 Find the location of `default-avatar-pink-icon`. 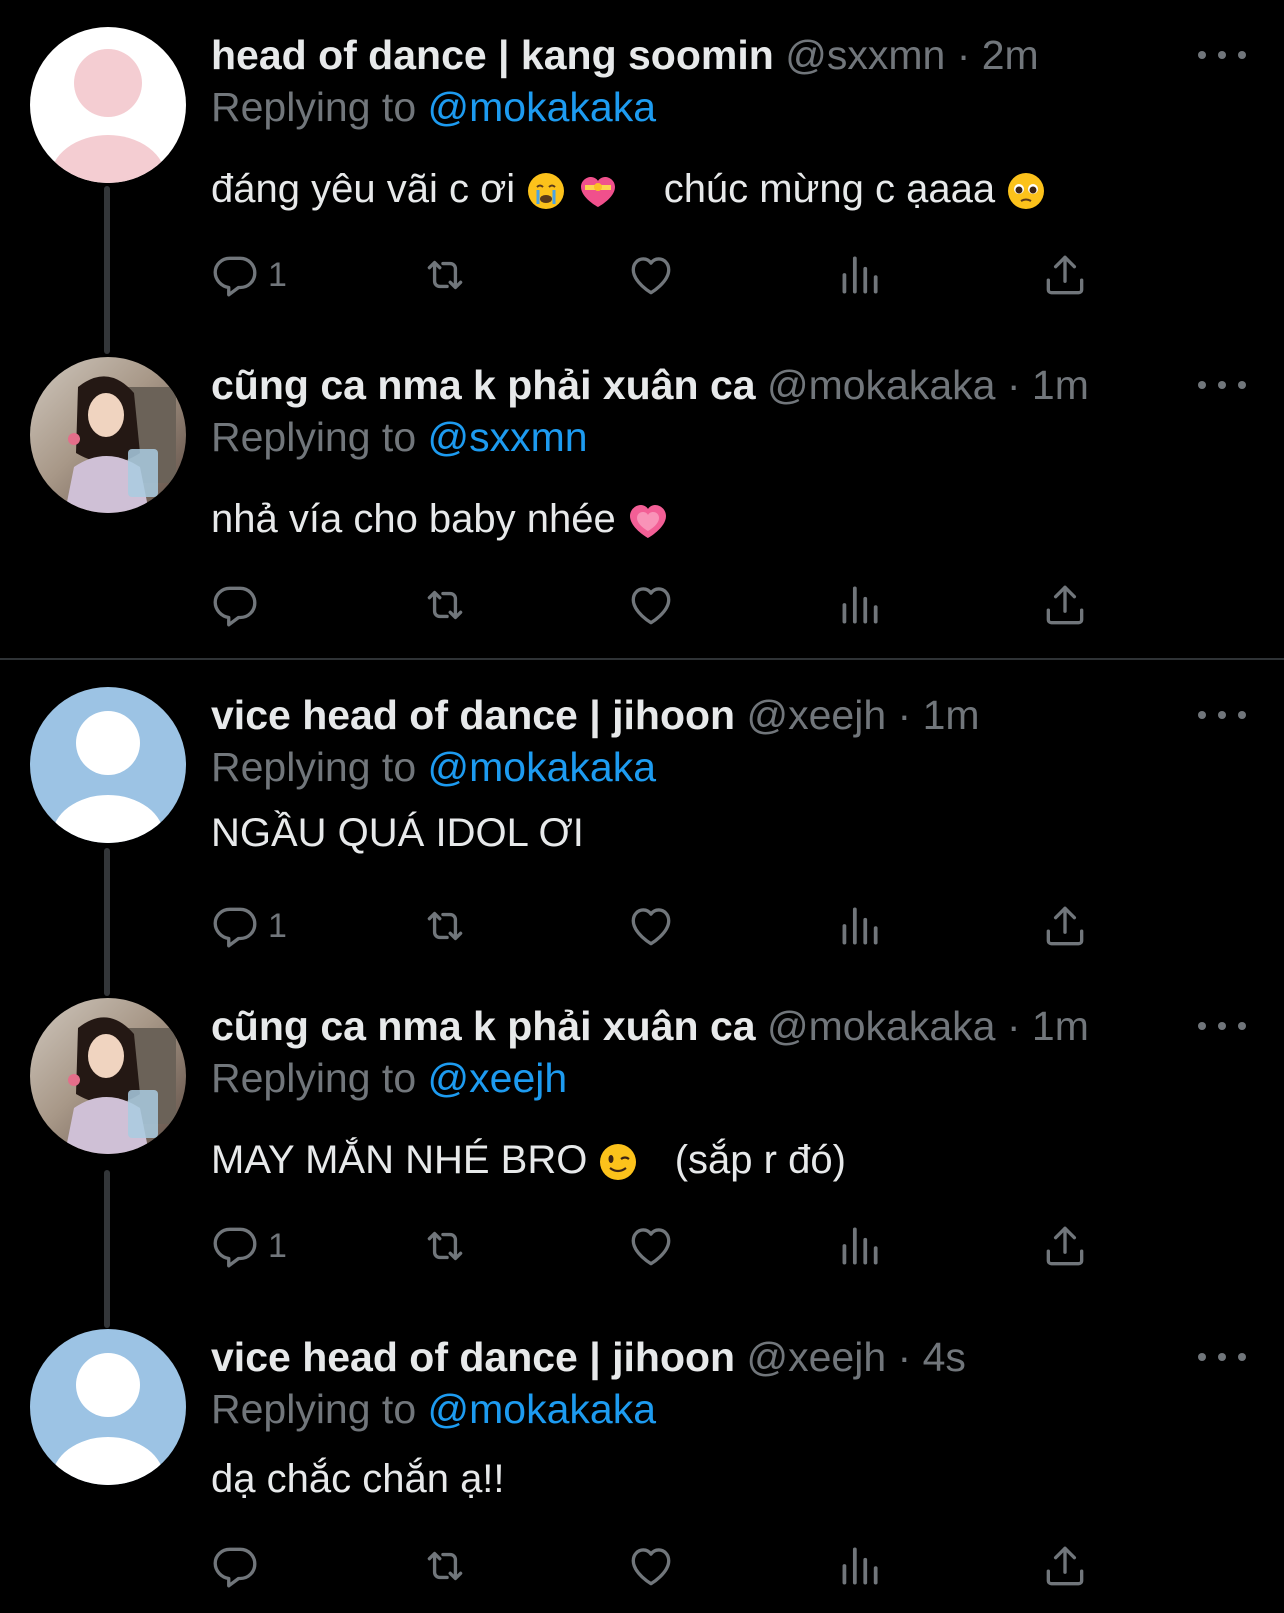

default-avatar-pink-icon is located at coordinates (108, 105).